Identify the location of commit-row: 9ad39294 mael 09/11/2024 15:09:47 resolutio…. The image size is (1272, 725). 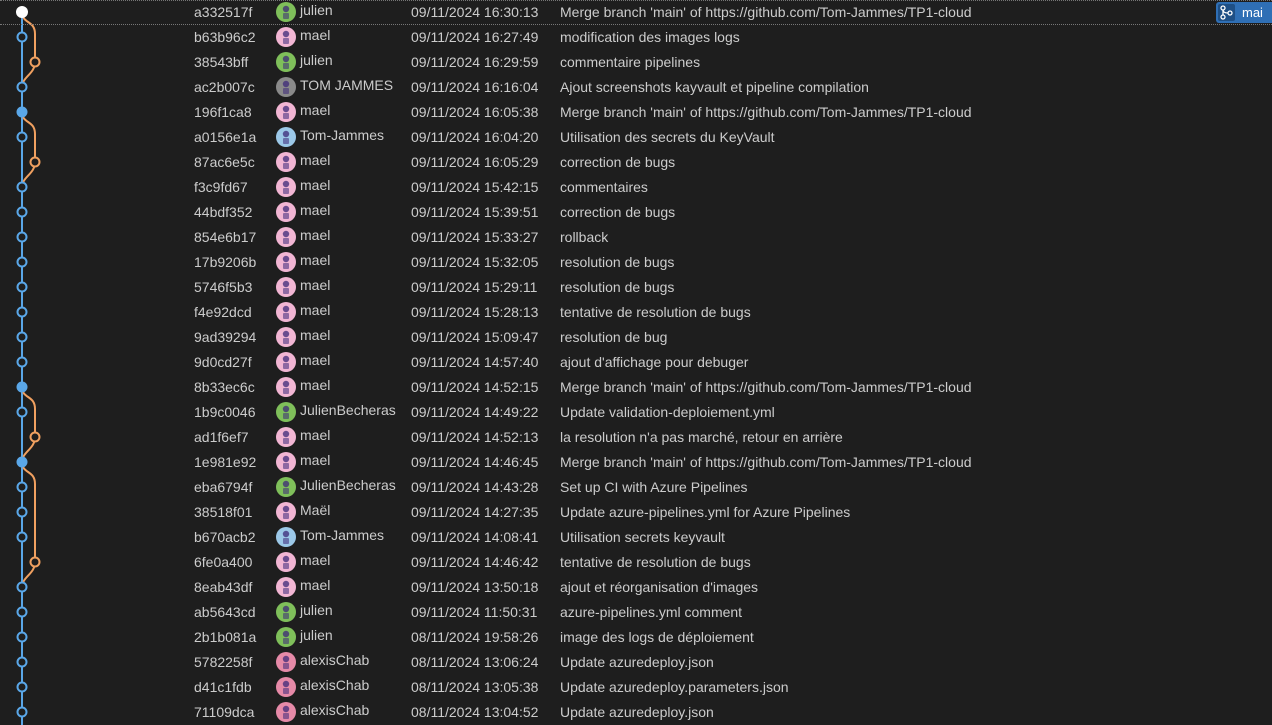
(636, 337).